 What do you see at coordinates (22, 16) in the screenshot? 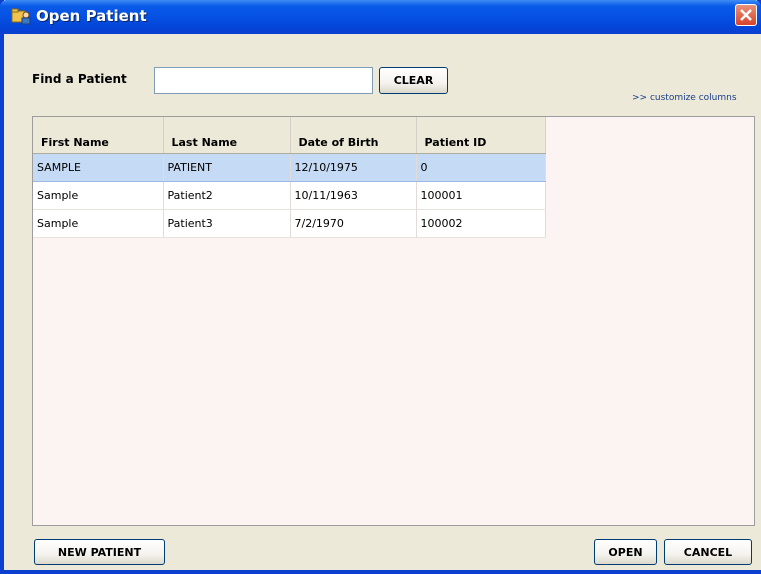
I see `patient-folder-icon` at bounding box center [22, 16].